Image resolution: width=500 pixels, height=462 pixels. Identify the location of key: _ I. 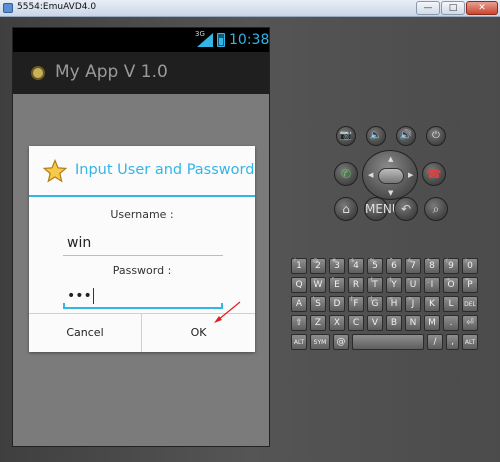
(432, 285).